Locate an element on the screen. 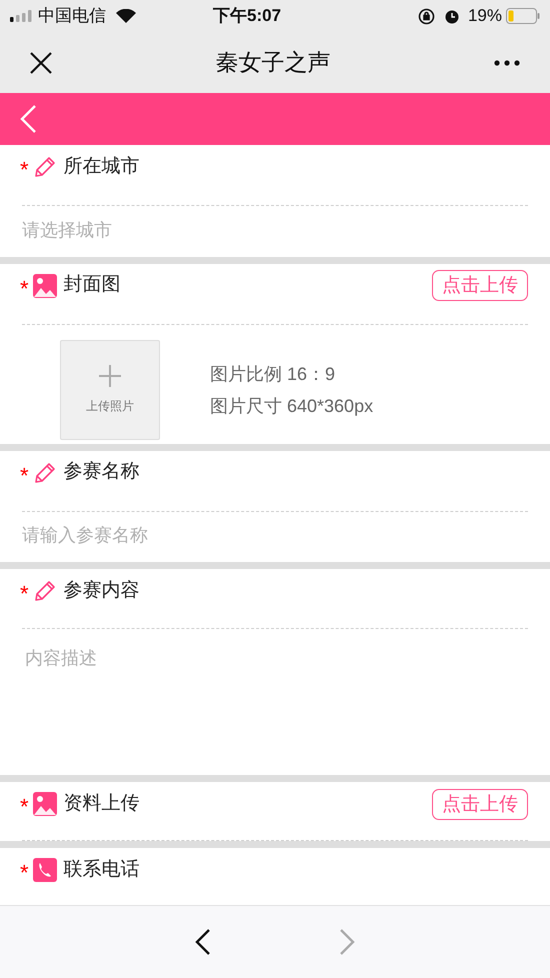 The width and height of the screenshot is (550, 978). wifi-icon is located at coordinates (126, 16).